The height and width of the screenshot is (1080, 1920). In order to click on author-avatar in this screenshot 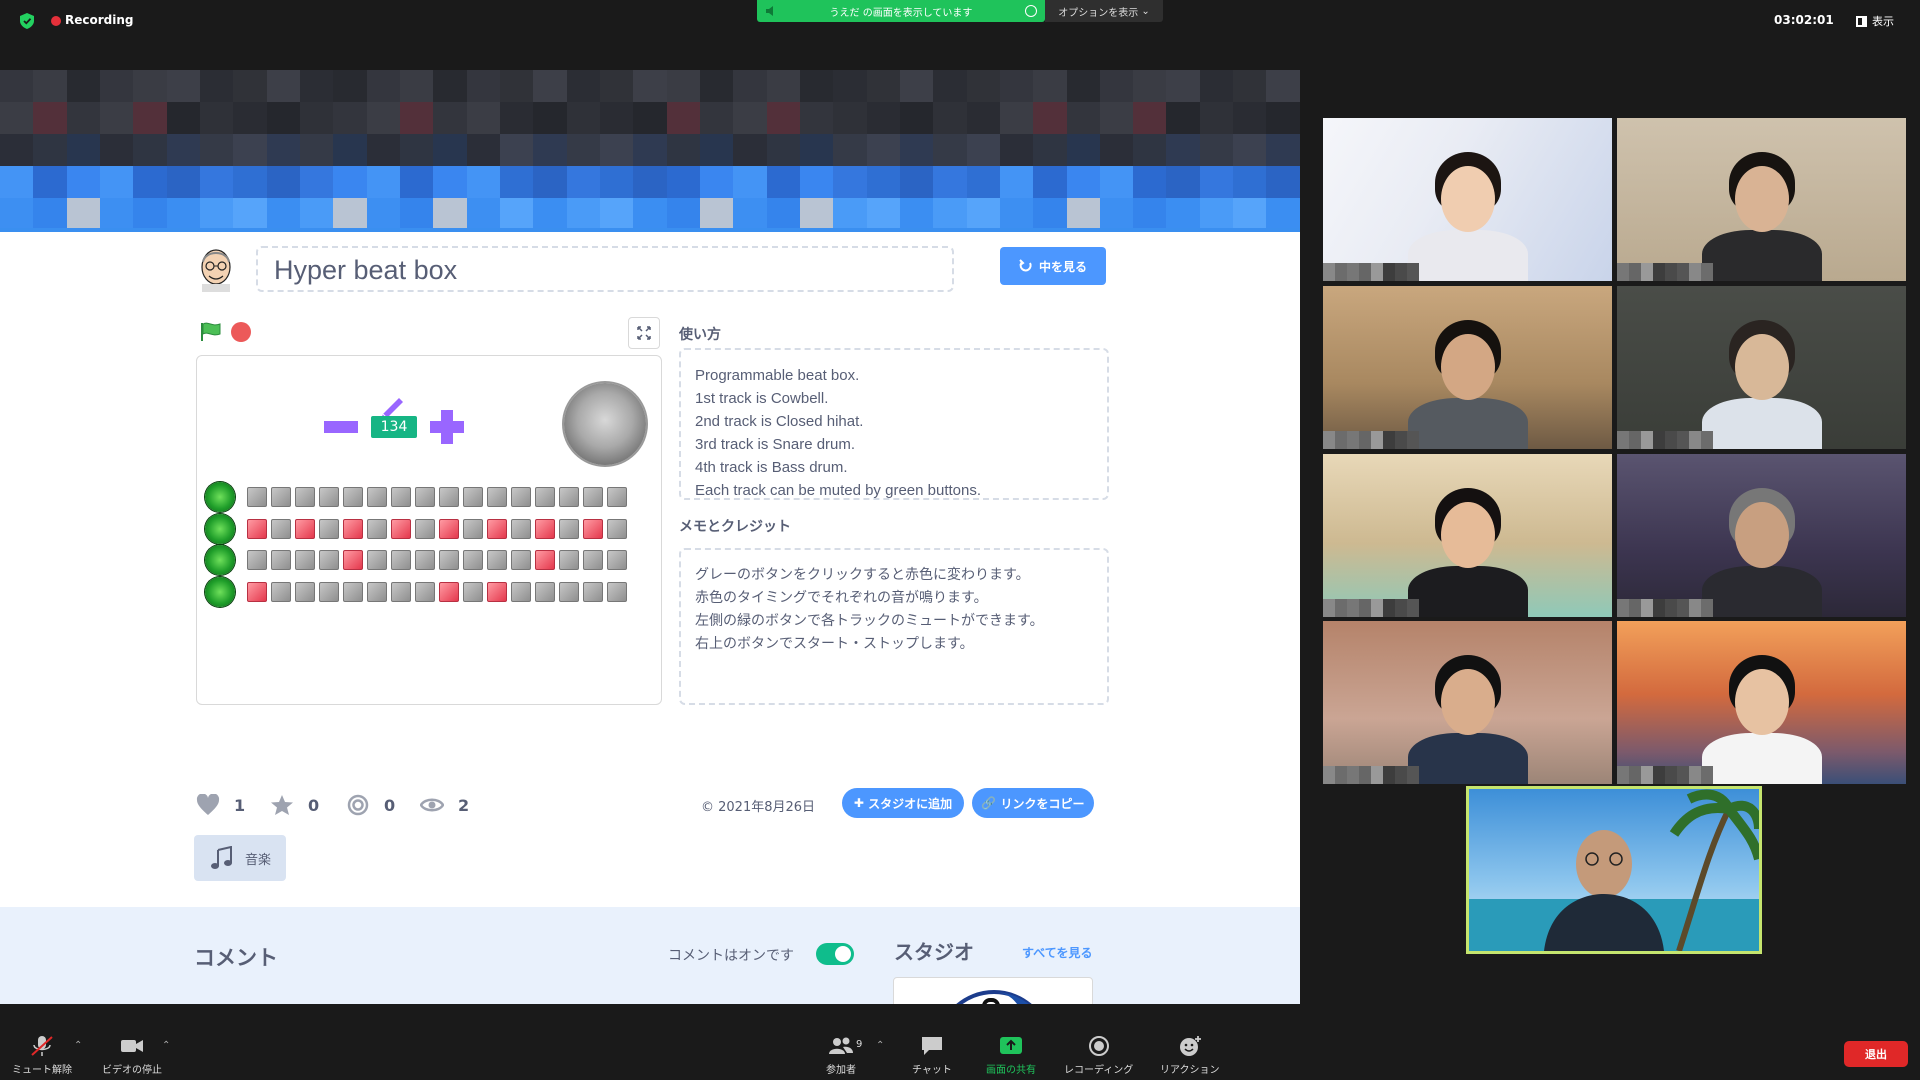, I will do `click(216, 269)`.